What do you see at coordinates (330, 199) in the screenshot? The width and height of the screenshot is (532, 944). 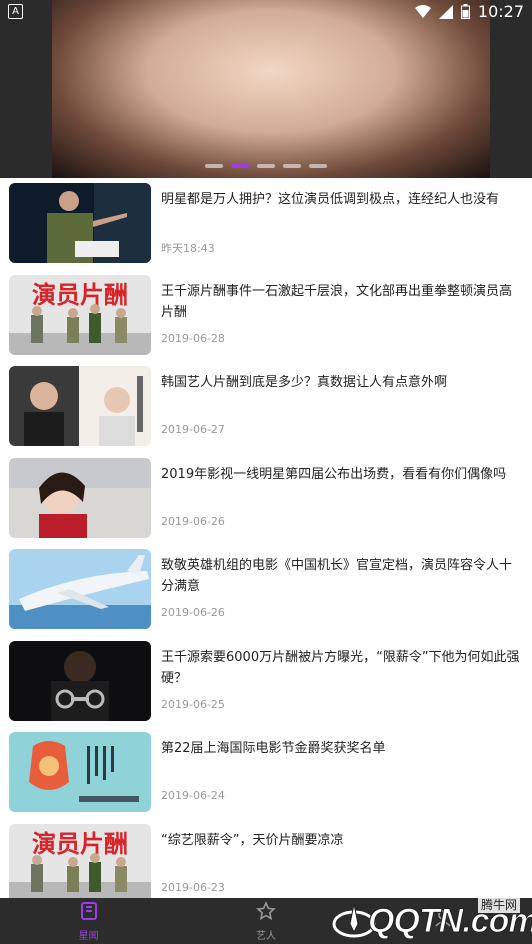 I see `news-title: 明星都是万人拥护？这位演员低调到极点，连经纪人也没有` at bounding box center [330, 199].